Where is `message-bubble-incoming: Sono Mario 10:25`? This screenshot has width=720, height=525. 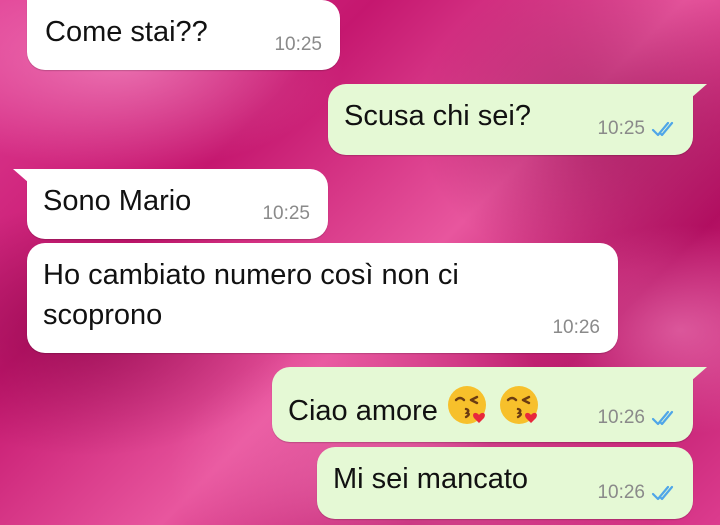 message-bubble-incoming: Sono Mario 10:25 is located at coordinates (170, 204).